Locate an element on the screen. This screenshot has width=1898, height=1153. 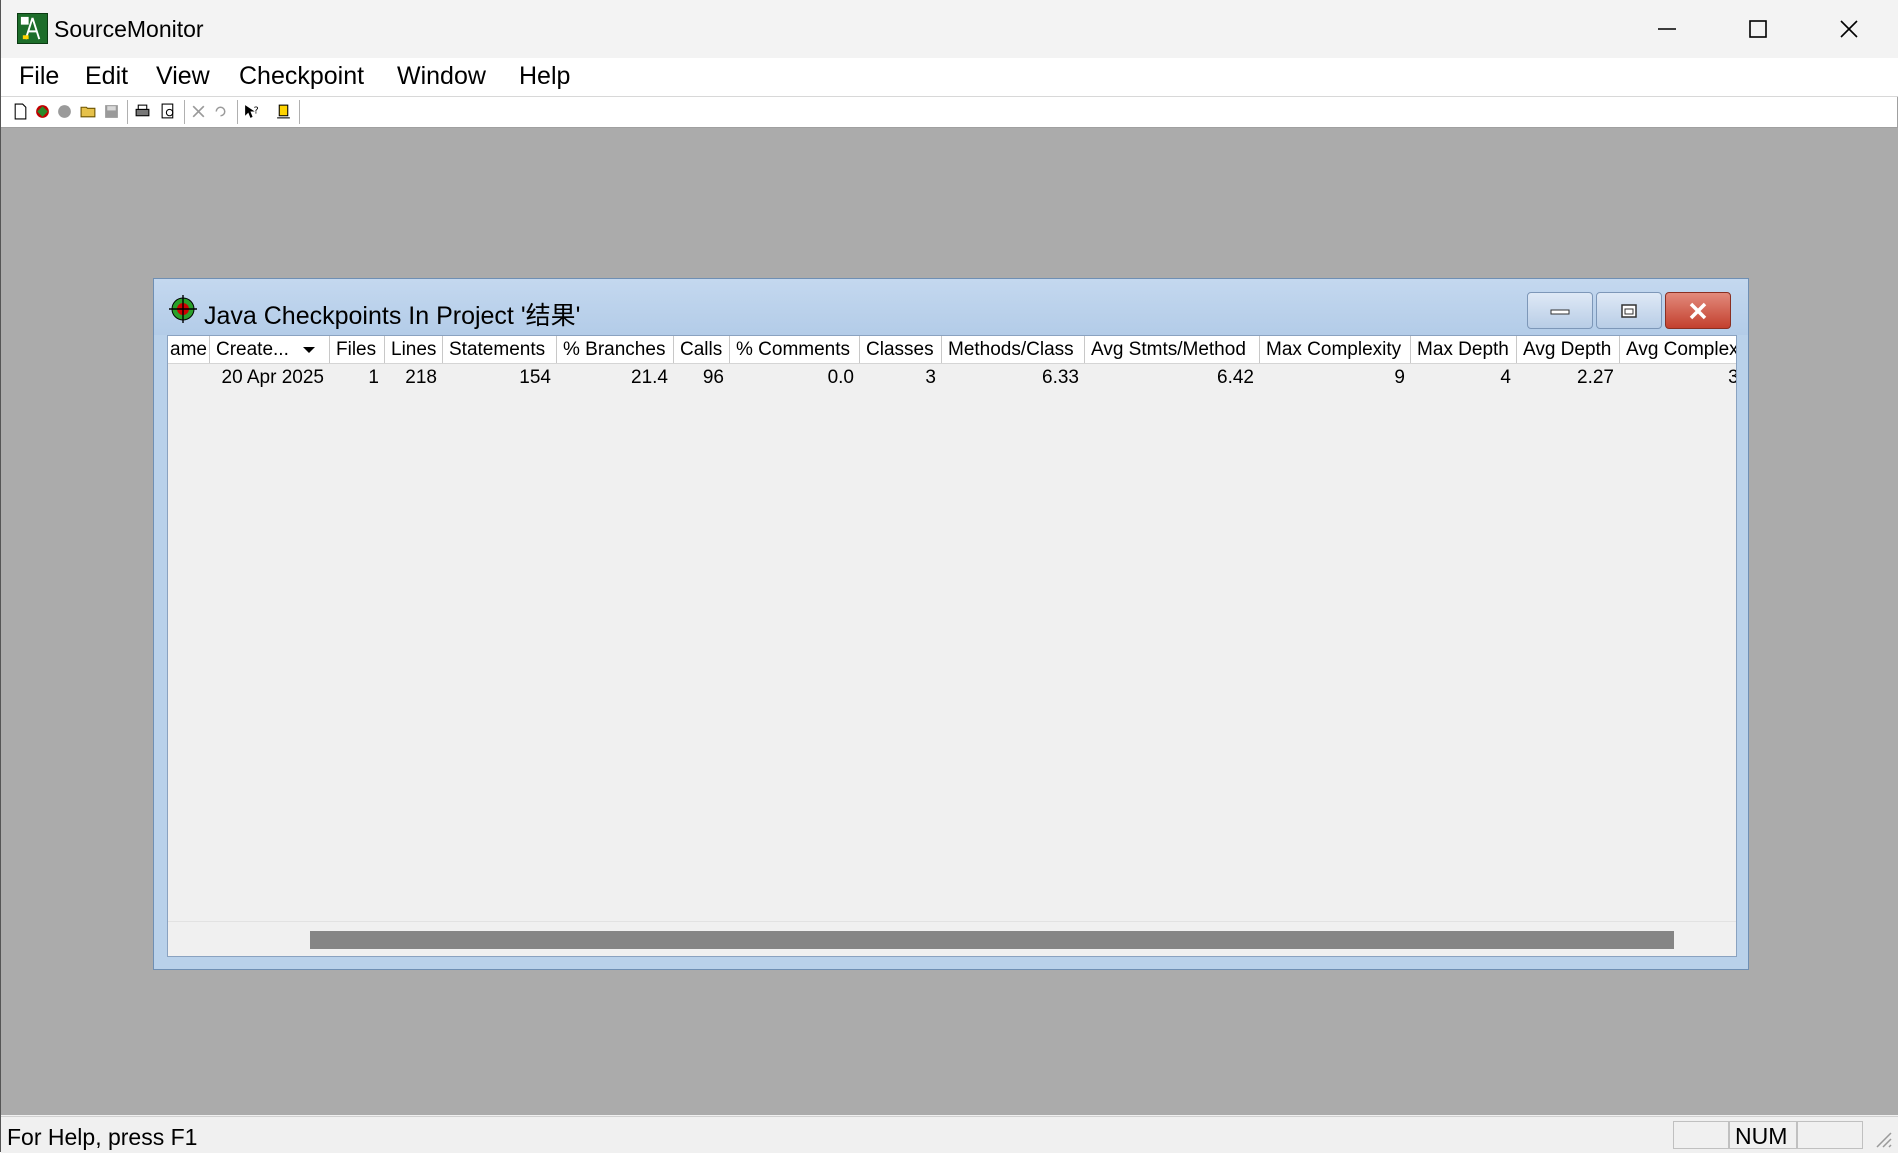
menu-checkpoint: Checkpoint is located at coordinates (301, 76).